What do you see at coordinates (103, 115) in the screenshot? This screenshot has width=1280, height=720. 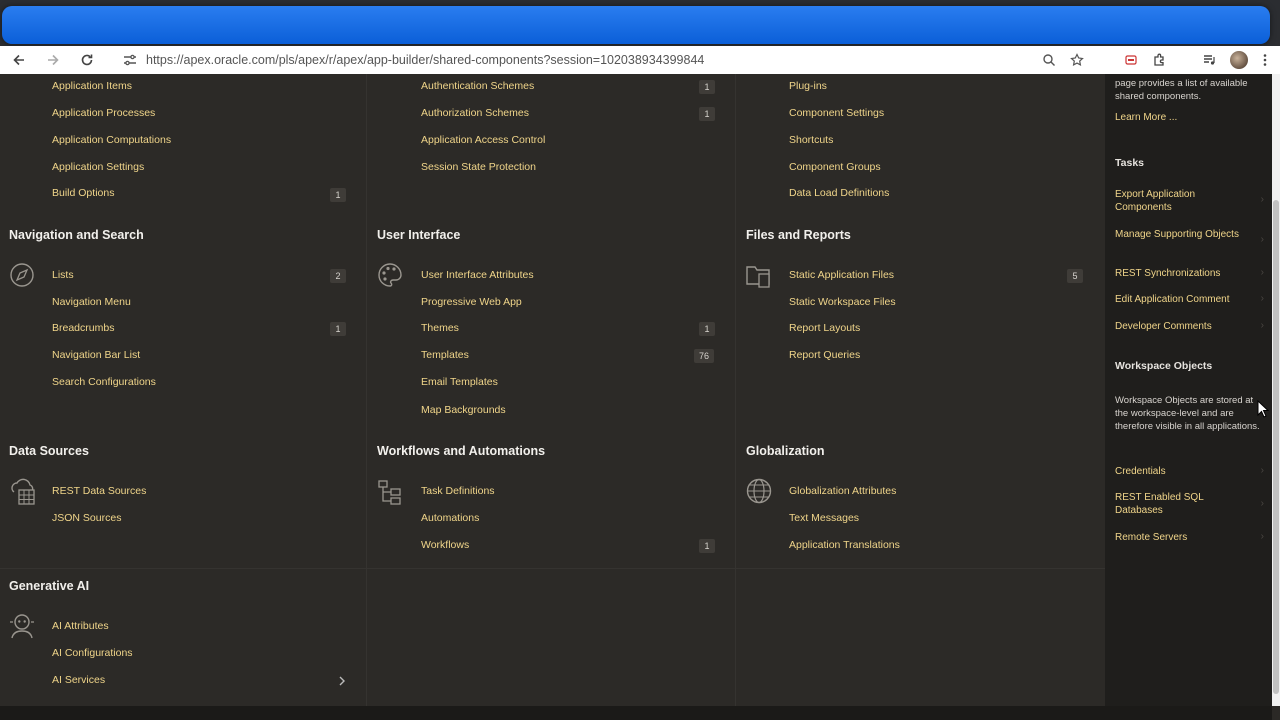 I see `link-application-processes: Application Processes` at bounding box center [103, 115].